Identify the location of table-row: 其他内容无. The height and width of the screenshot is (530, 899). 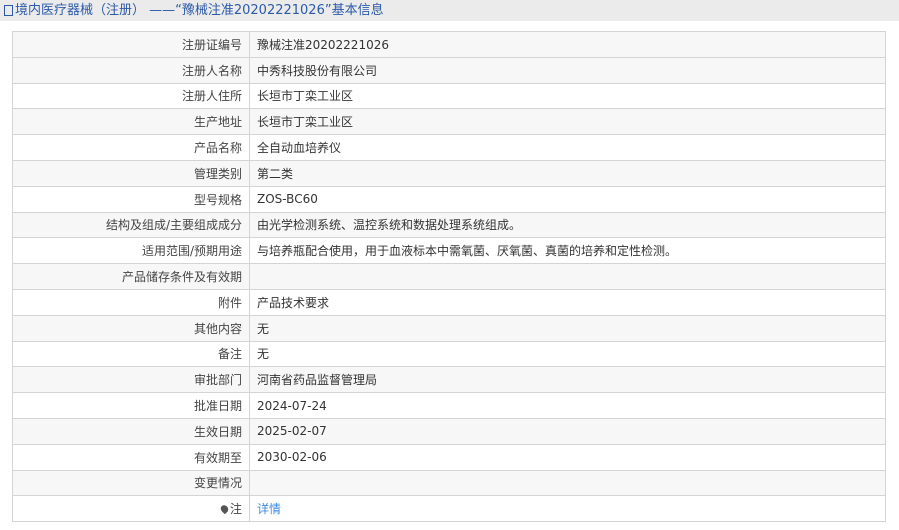
(449, 328).